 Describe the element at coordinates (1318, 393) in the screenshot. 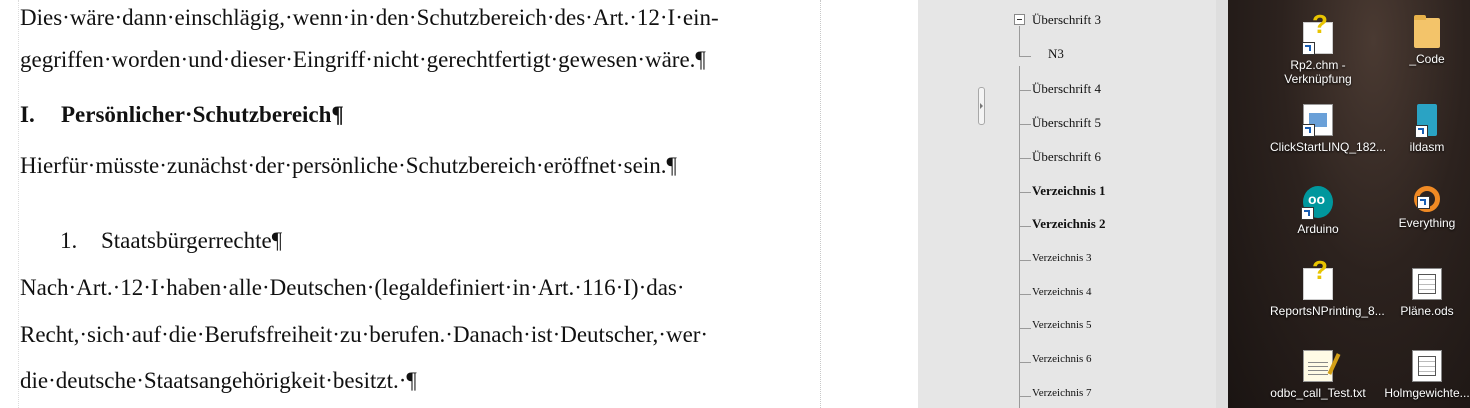

I see `desktop-icon-label: odbc_call_Test.txt` at that location.